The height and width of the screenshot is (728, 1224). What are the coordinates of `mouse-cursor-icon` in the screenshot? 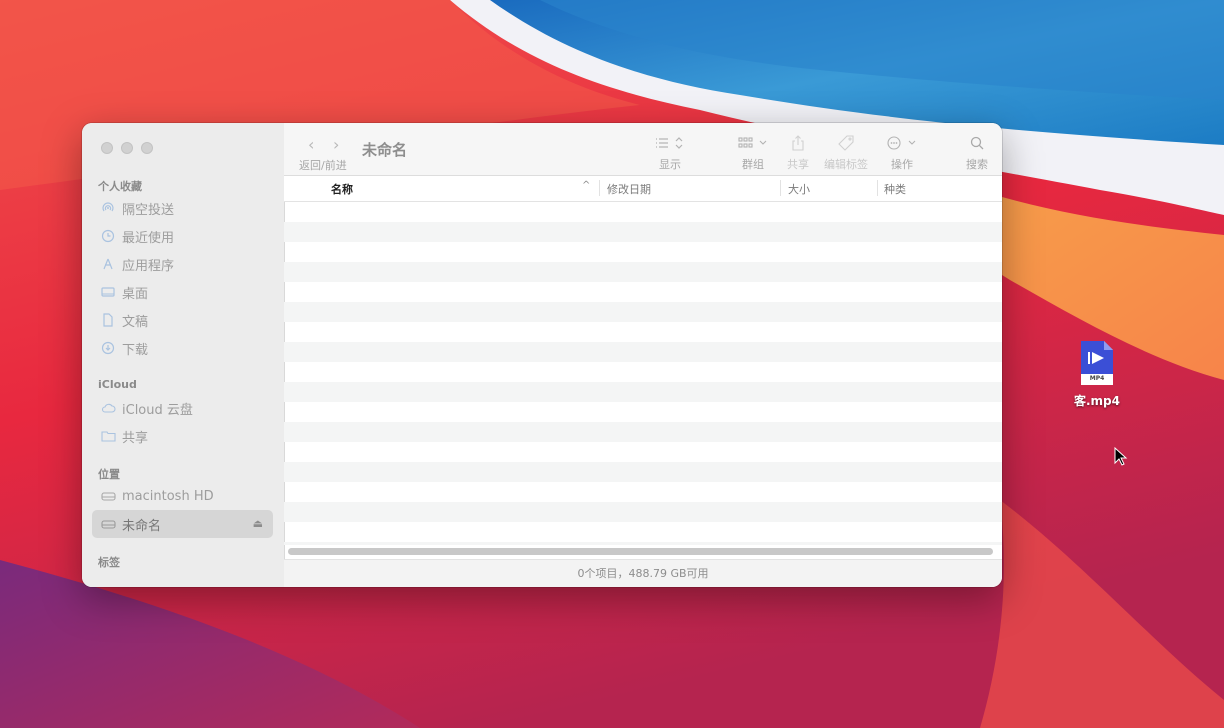 It's located at (1121, 456).